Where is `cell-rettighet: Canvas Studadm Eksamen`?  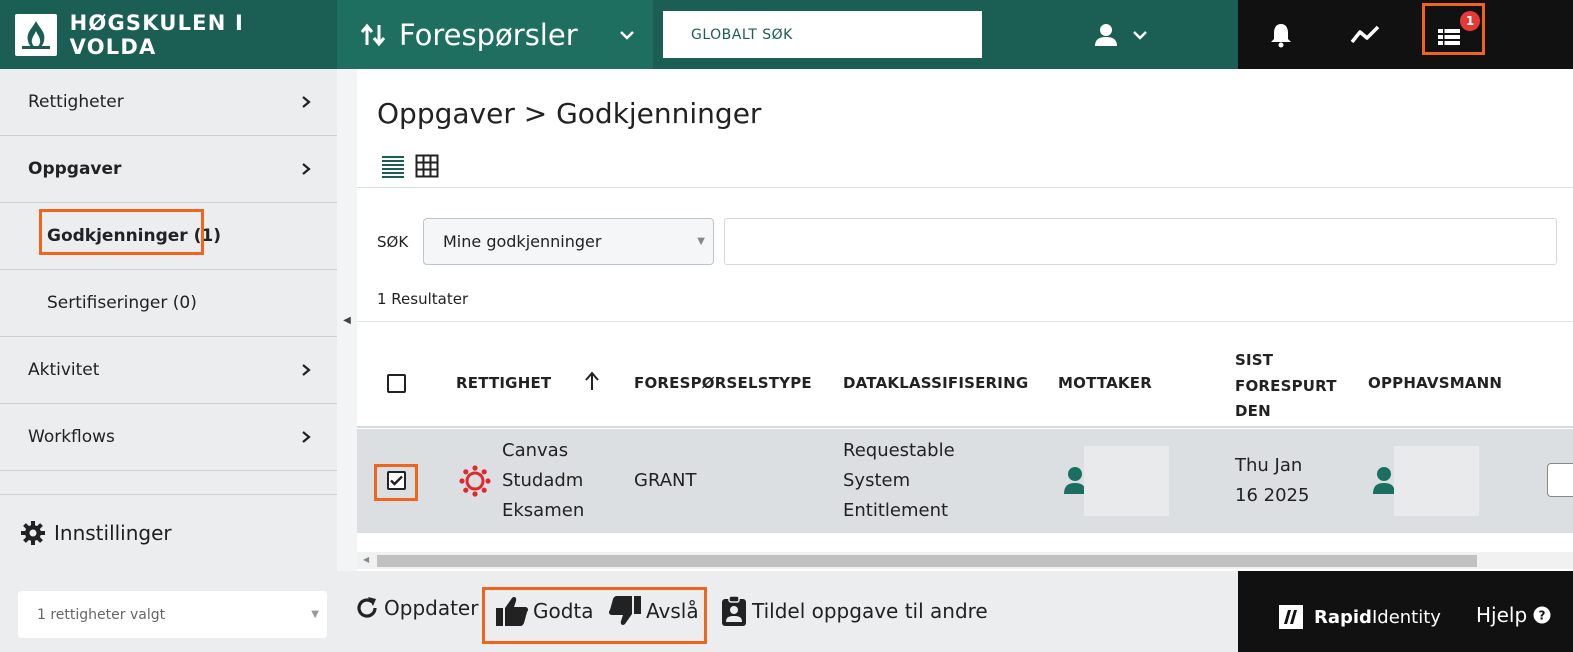 cell-rettighet: Canvas Studadm Eksamen is located at coordinates (543, 481).